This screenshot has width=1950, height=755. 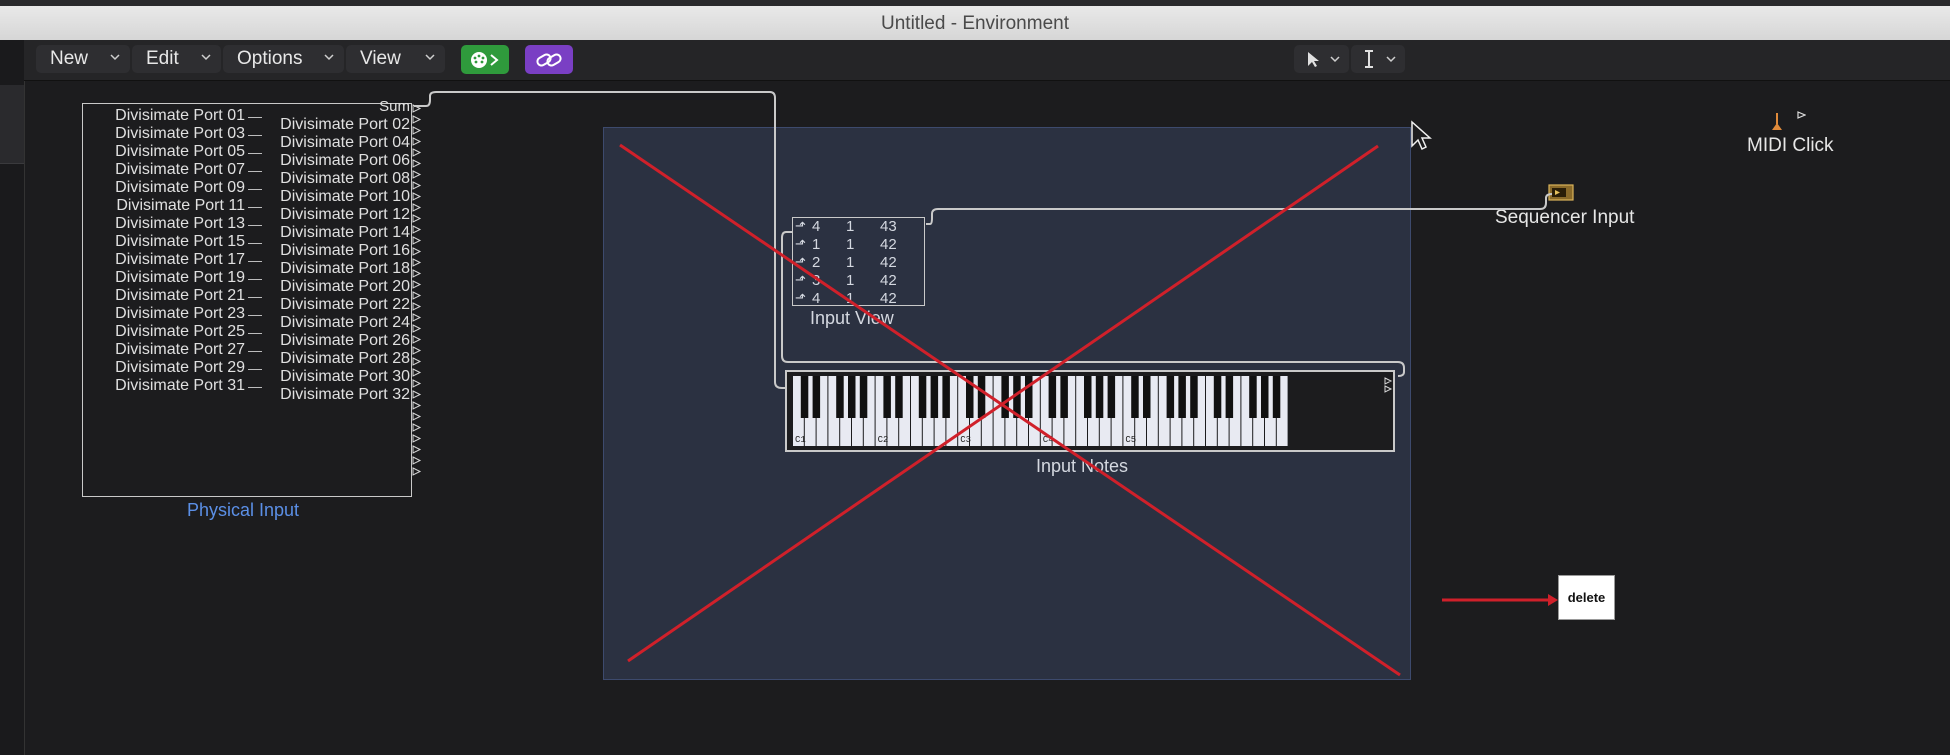 What do you see at coordinates (1421, 135) in the screenshot?
I see `mouse-cursor-icon` at bounding box center [1421, 135].